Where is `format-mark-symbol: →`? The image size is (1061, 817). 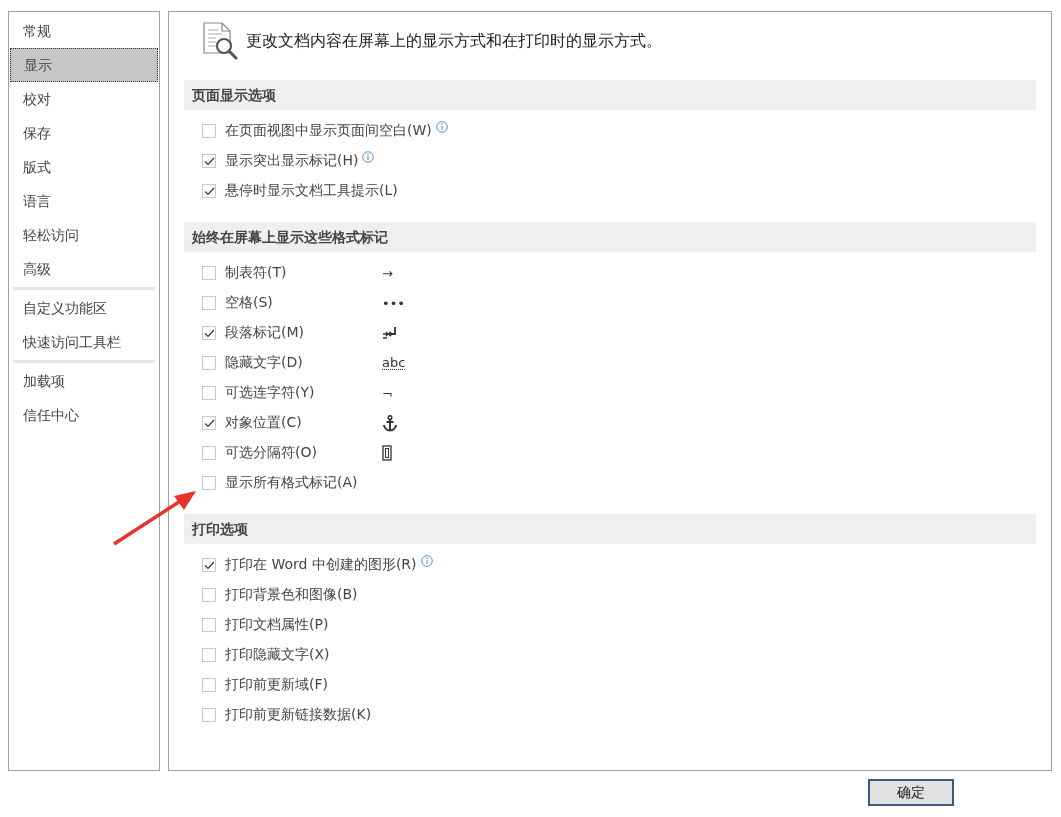
format-mark-symbol: → is located at coordinates (387, 273).